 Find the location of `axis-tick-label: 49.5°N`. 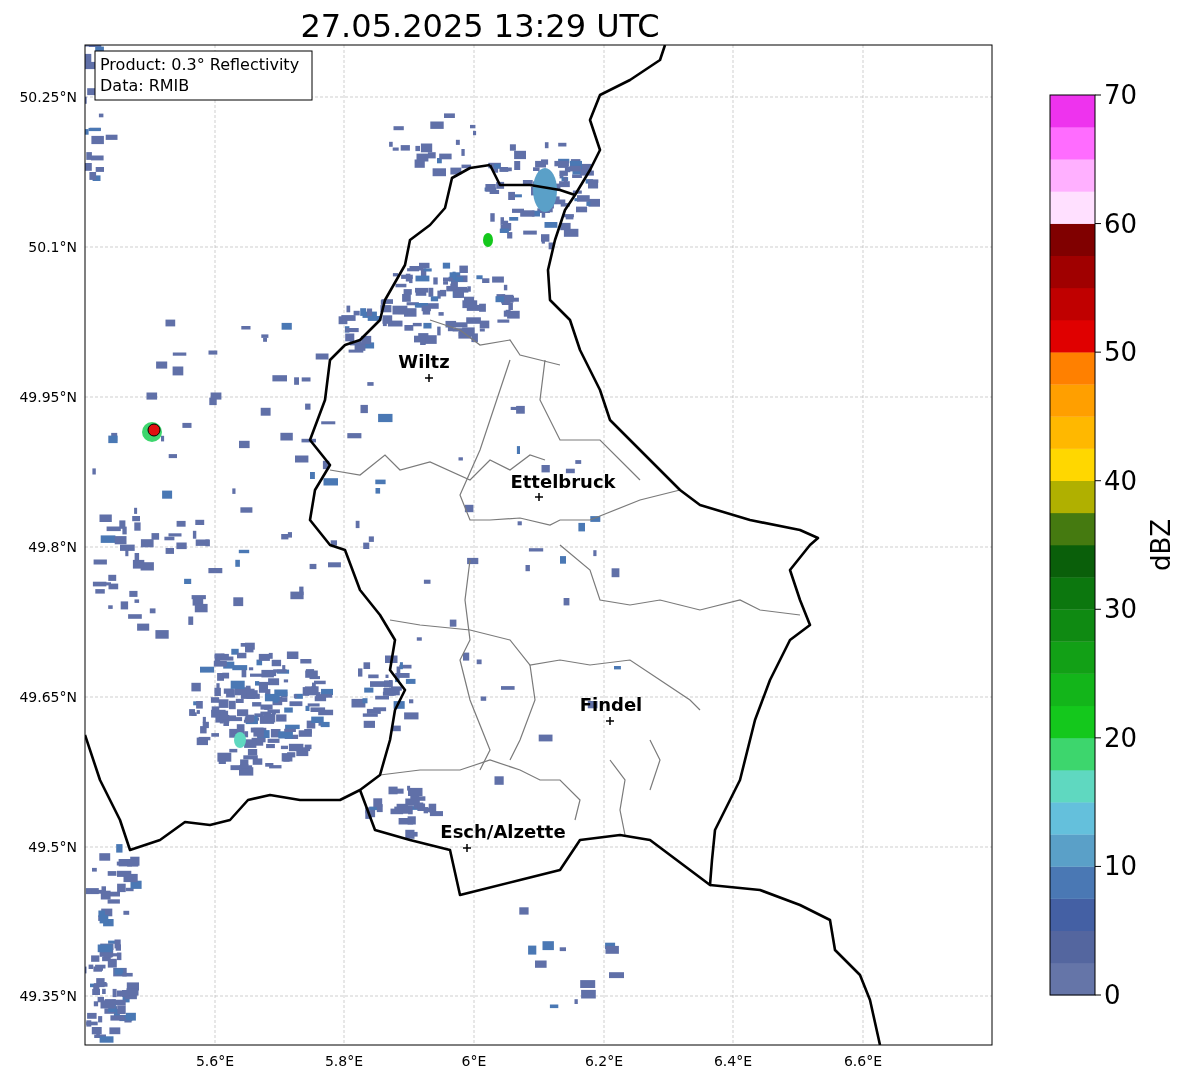

axis-tick-label: 49.5°N is located at coordinates (52, 847).